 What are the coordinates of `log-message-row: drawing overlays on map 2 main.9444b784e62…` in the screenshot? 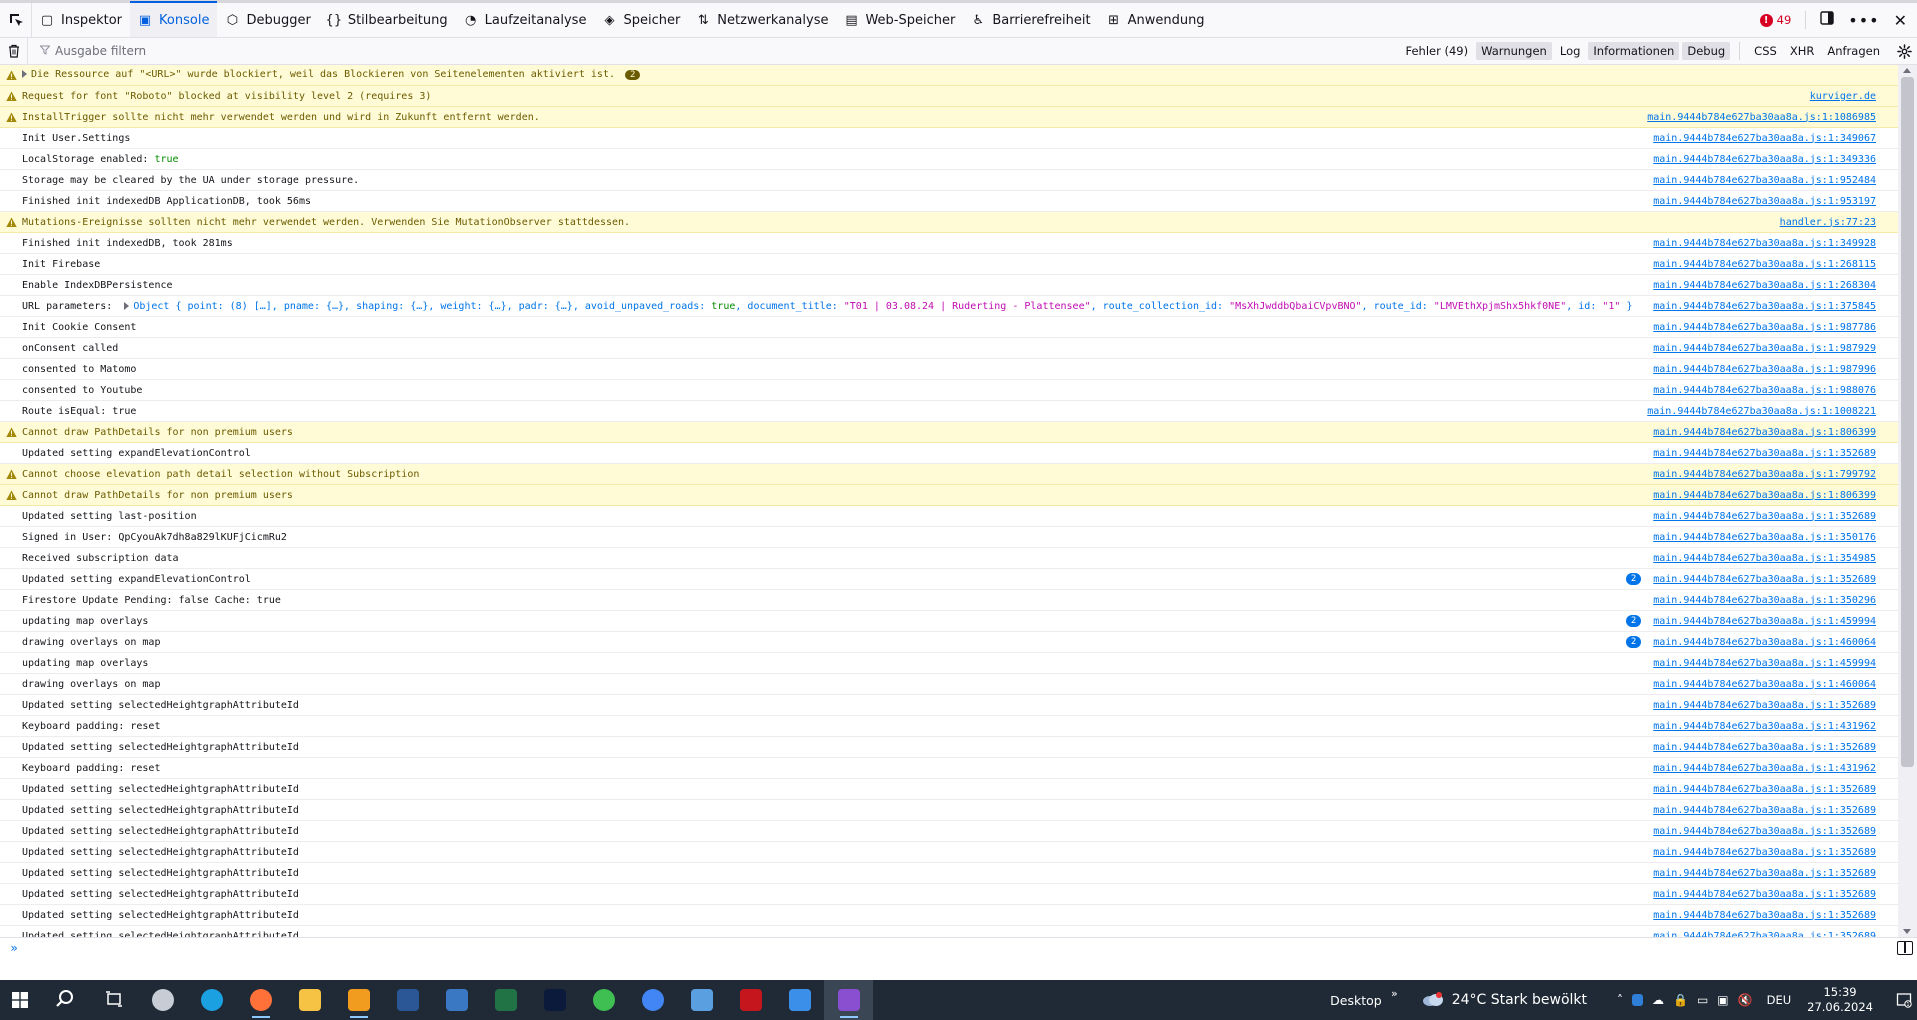 It's located at (949, 642).